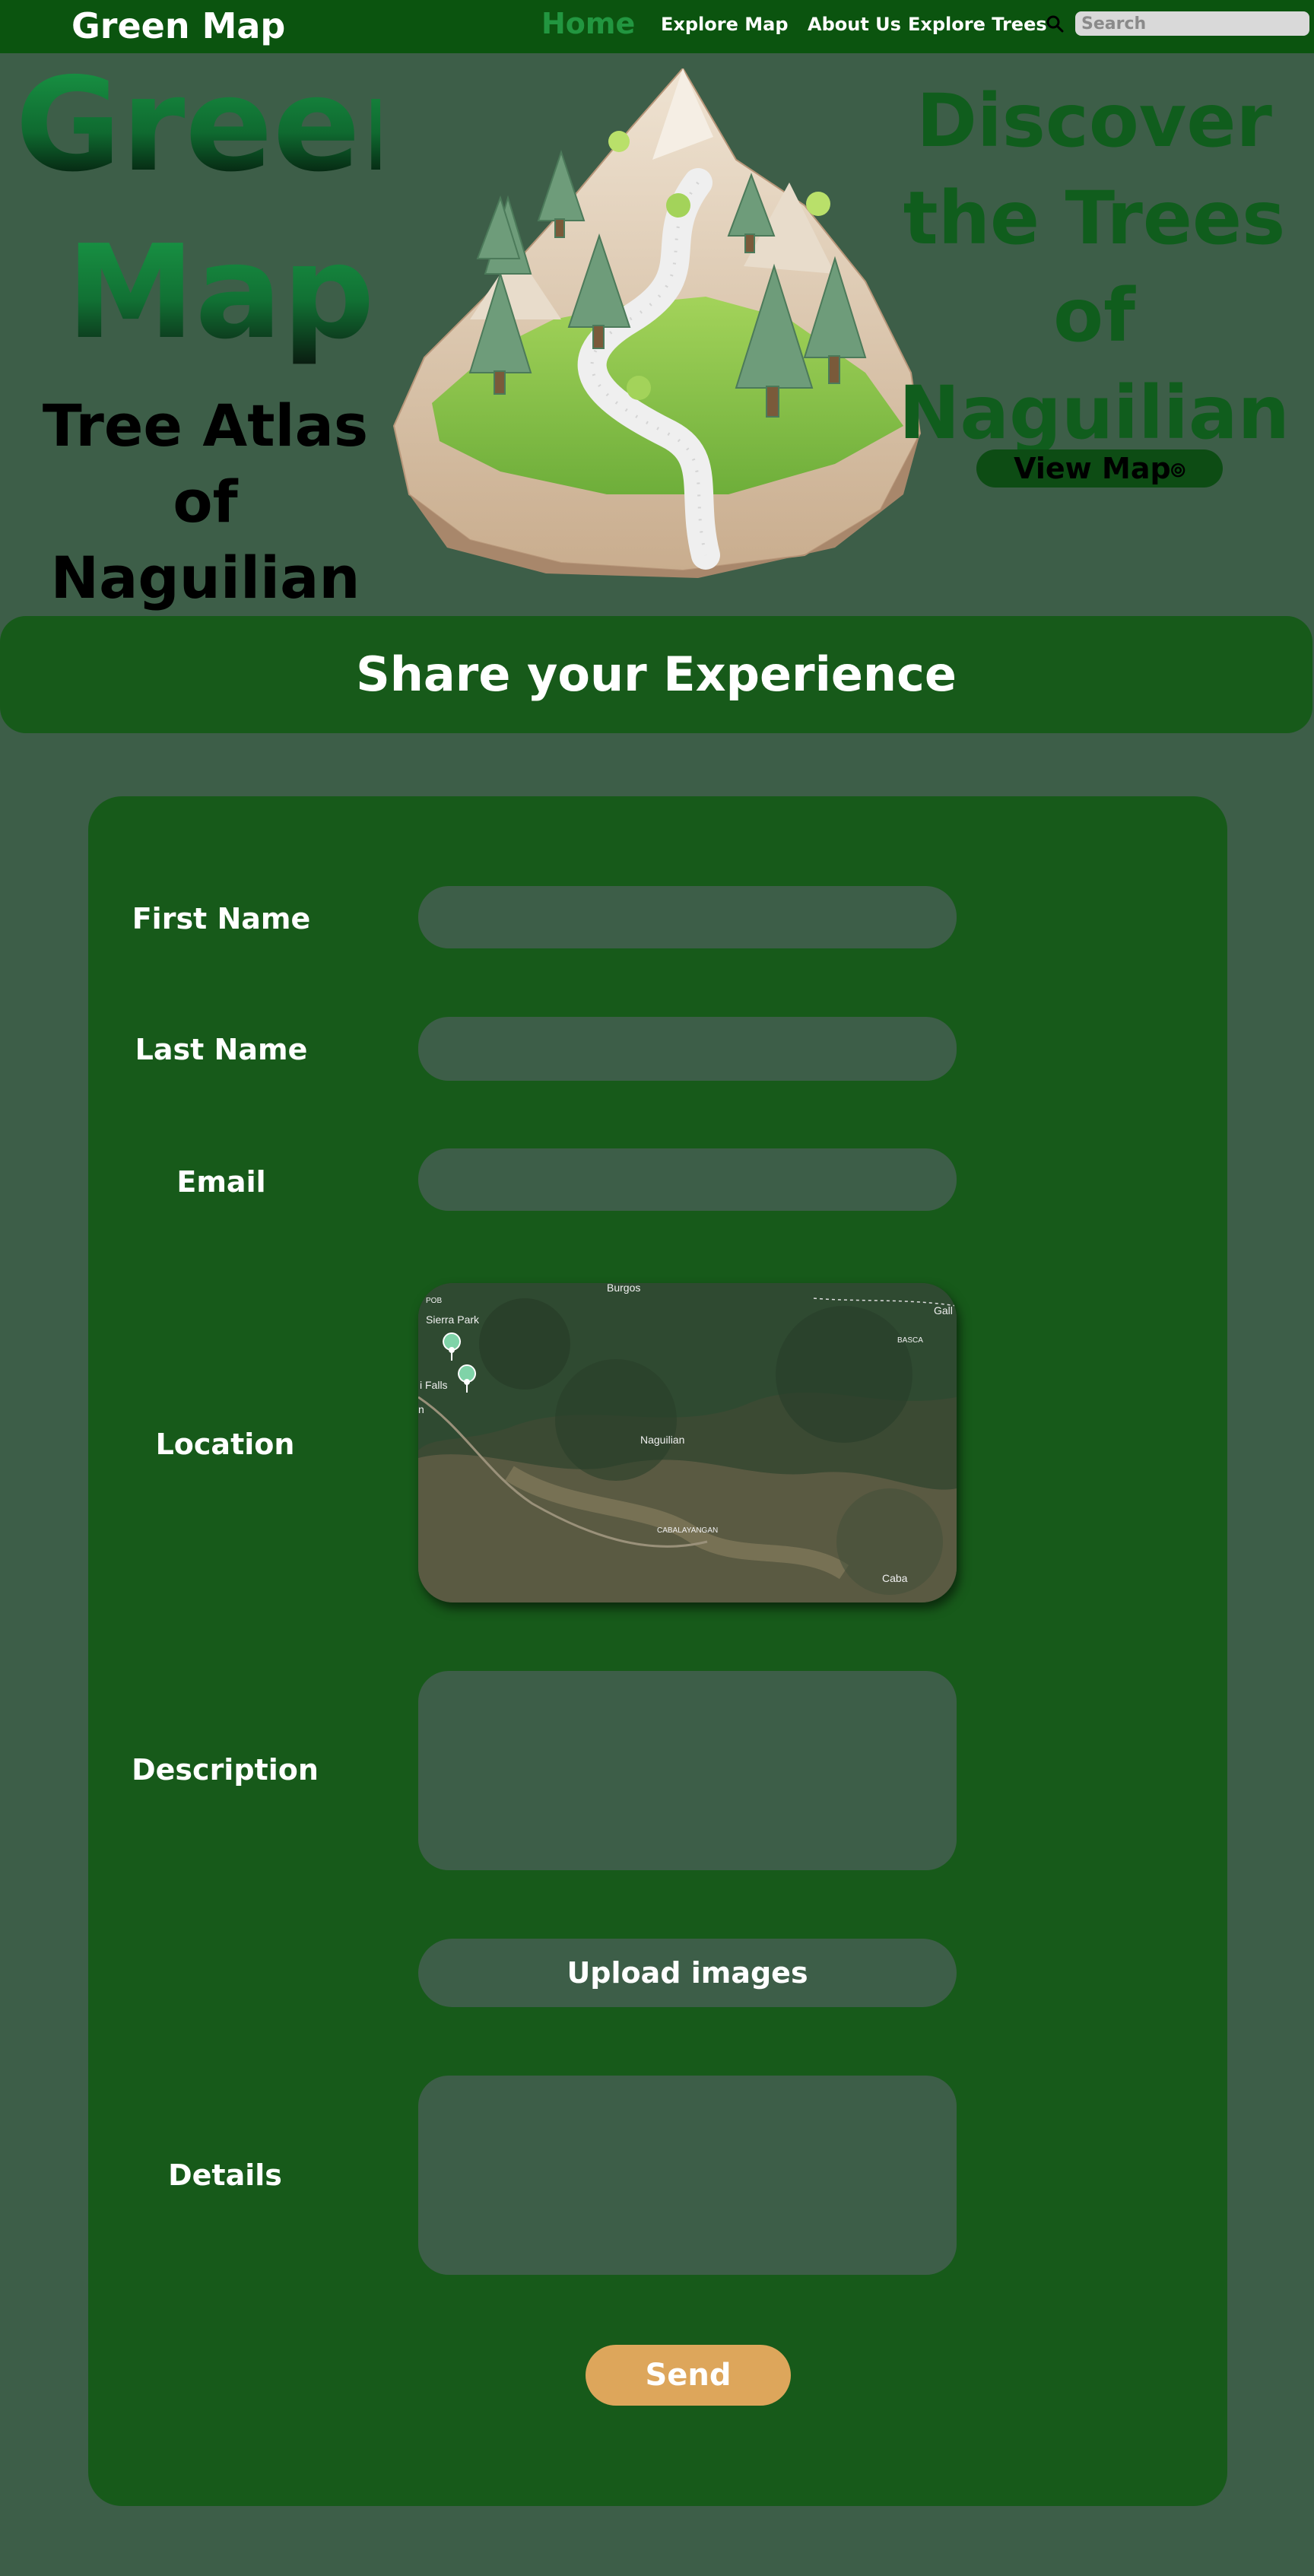 The width and height of the screenshot is (1314, 2576). I want to click on hero-subtitle: Tree Atlas of Naguilian, so click(205, 501).